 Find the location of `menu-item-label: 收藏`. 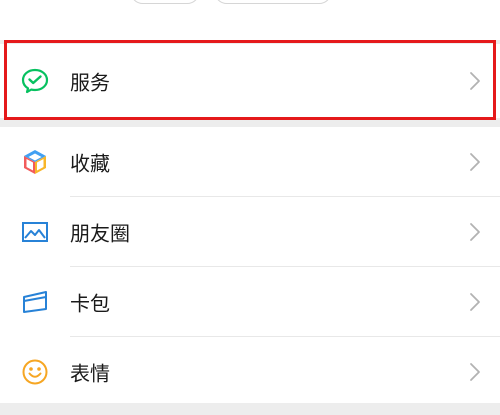

menu-item-label: 收藏 is located at coordinates (90, 163).